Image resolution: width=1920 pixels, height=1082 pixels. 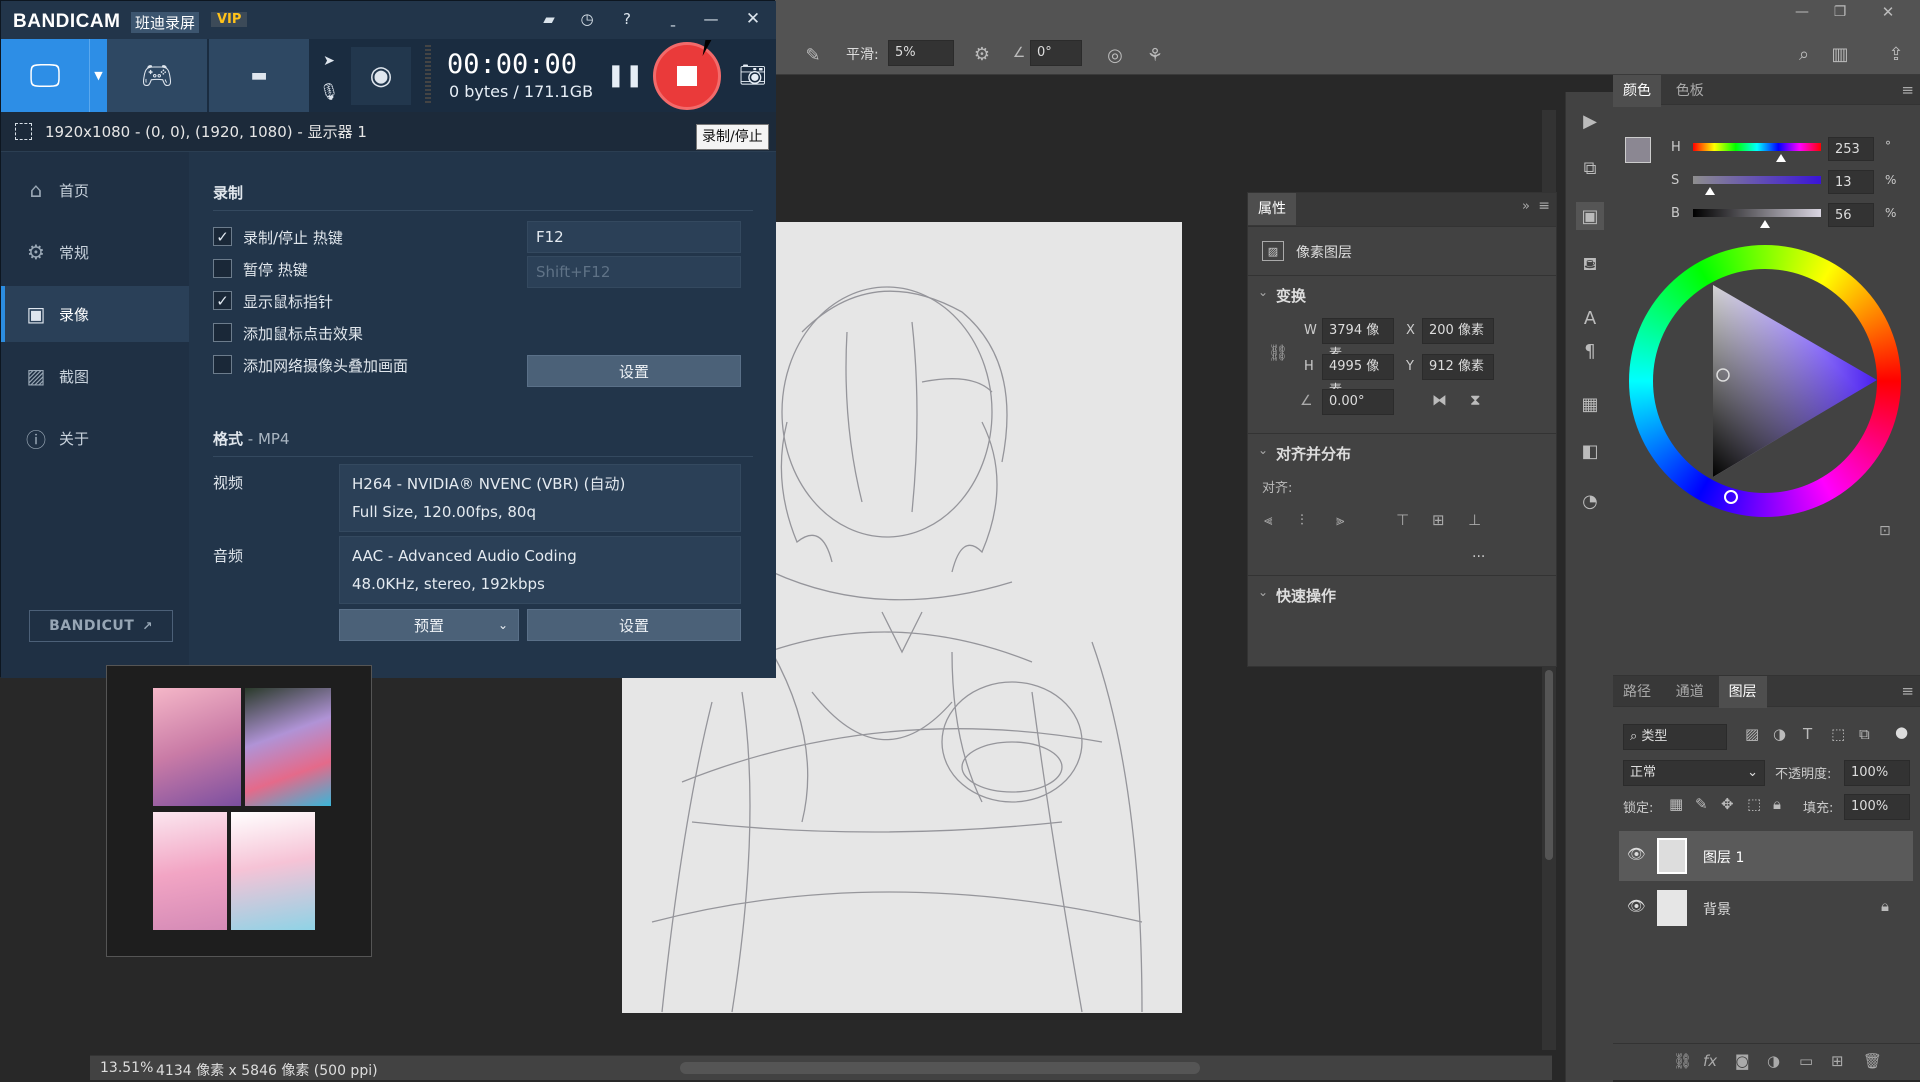 What do you see at coordinates (1806, 1061) in the screenshot?
I see `folder-icon: ▭` at bounding box center [1806, 1061].